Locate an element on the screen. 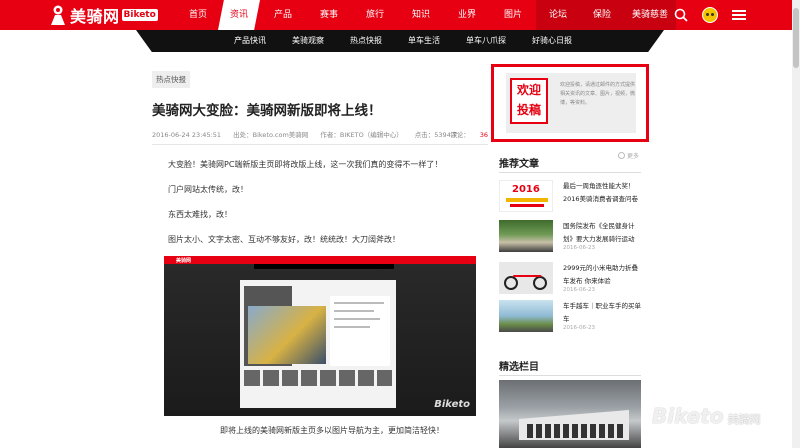 Image resolution: width=800 pixels, height=448 pixels. scrollbar is located at coordinates (796, 224).